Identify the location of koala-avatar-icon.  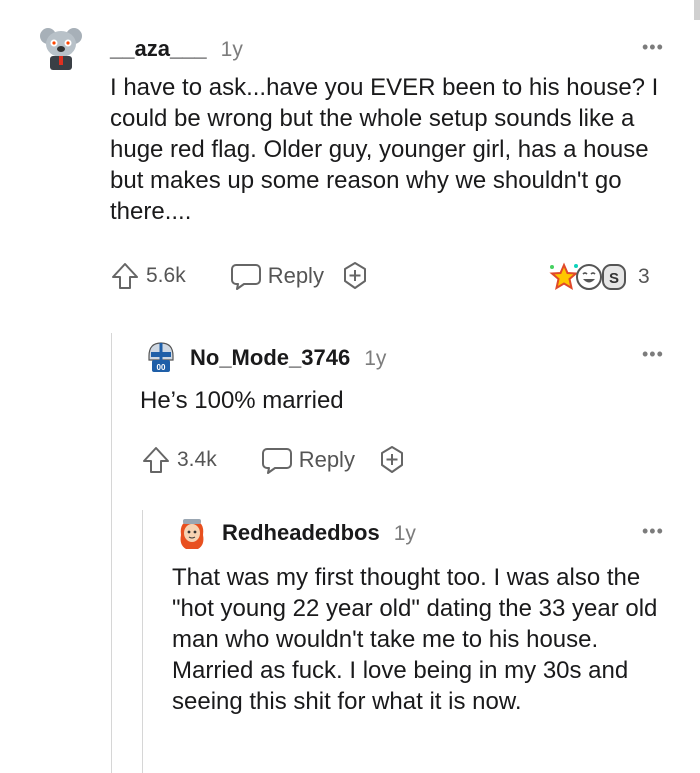
(61, 47).